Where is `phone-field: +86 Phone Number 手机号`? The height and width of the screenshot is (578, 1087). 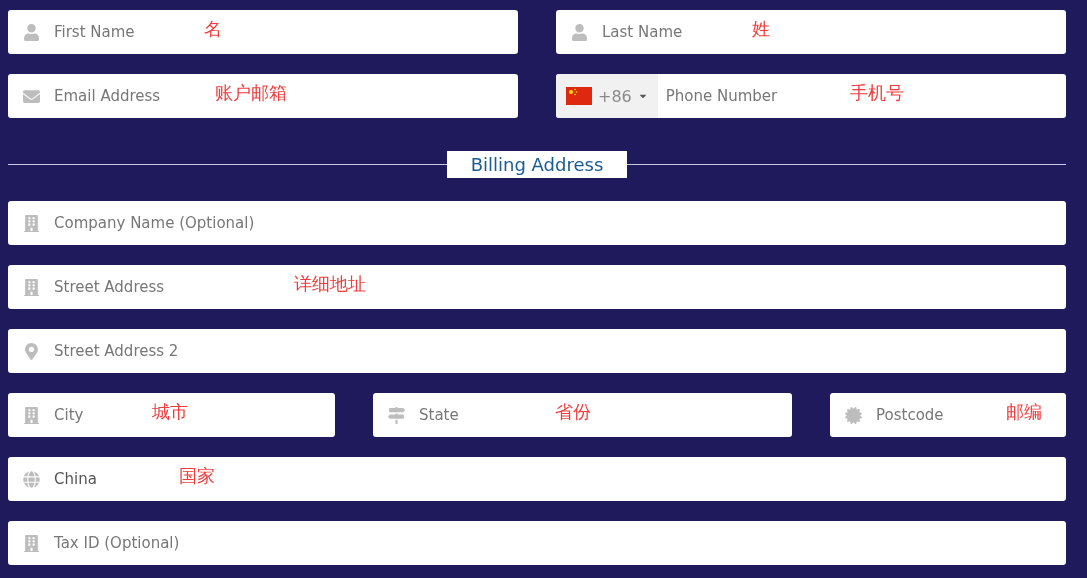 phone-field: +86 Phone Number 手机号 is located at coordinates (811, 96).